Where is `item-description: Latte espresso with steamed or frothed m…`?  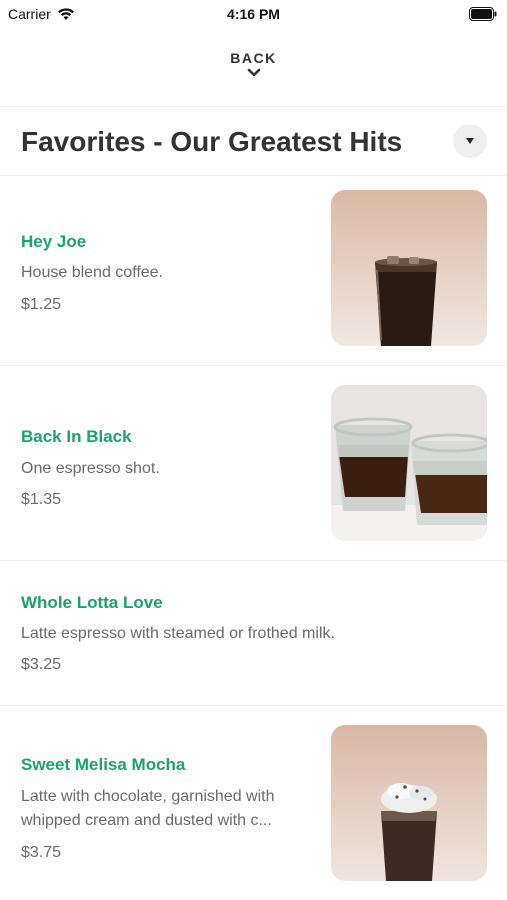
item-description: Latte espresso with steamed or frothed m… is located at coordinates (178, 633).